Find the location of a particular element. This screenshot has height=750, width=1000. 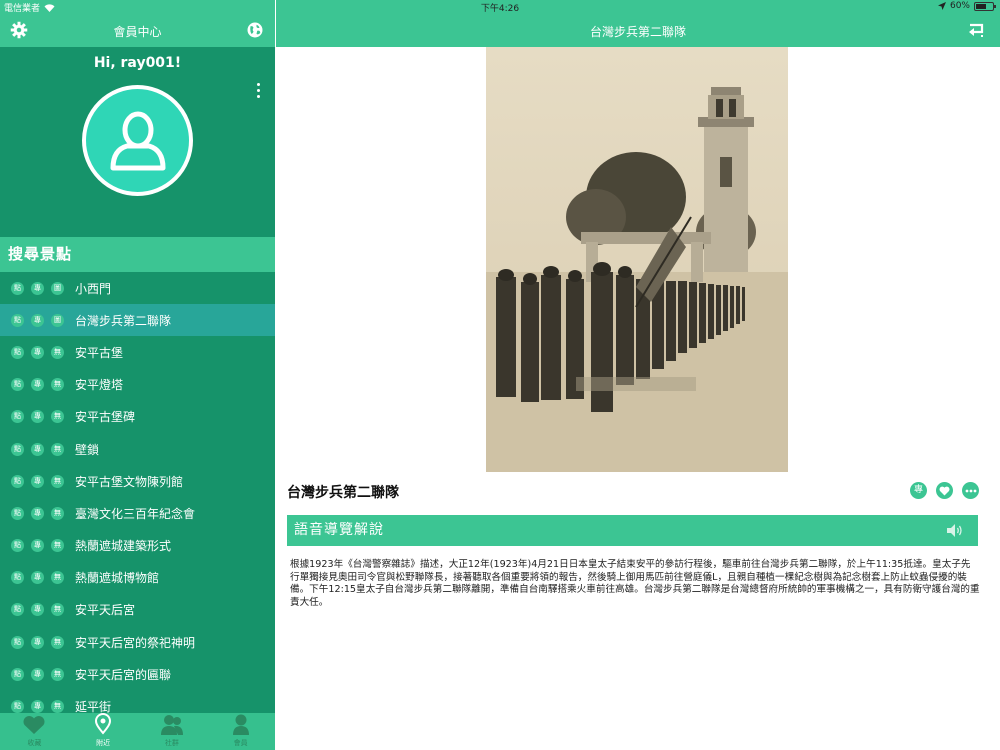

list-item-label: 小西門 is located at coordinates (93, 288).